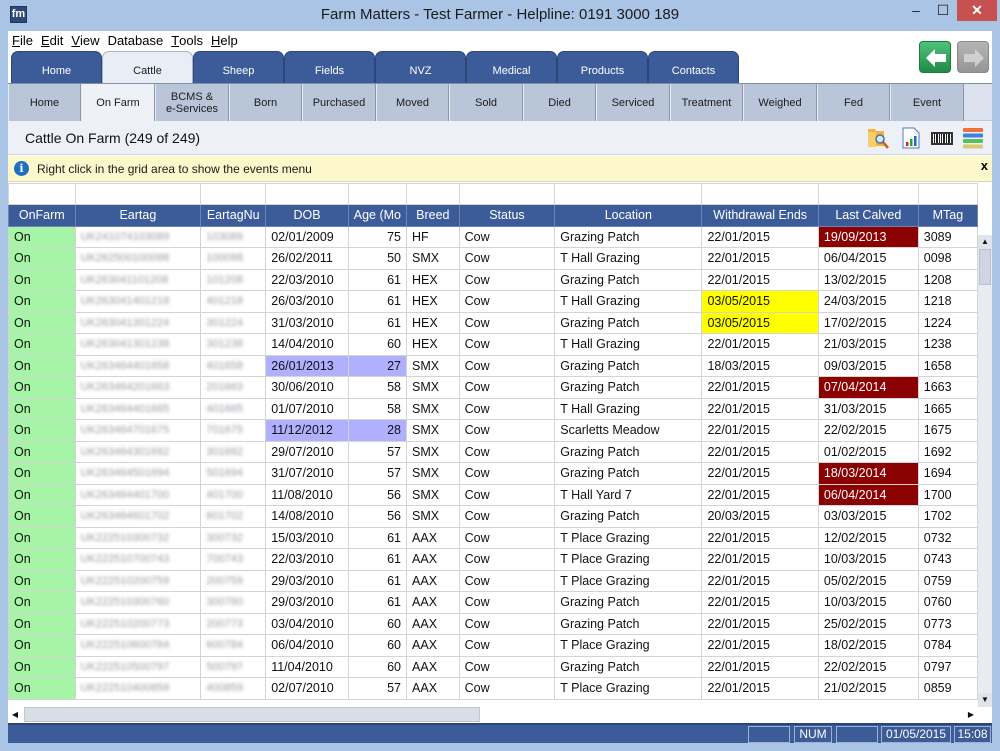 The height and width of the screenshot is (751, 1000). I want to click on cell-eartag: UK263464401700, so click(138, 494).